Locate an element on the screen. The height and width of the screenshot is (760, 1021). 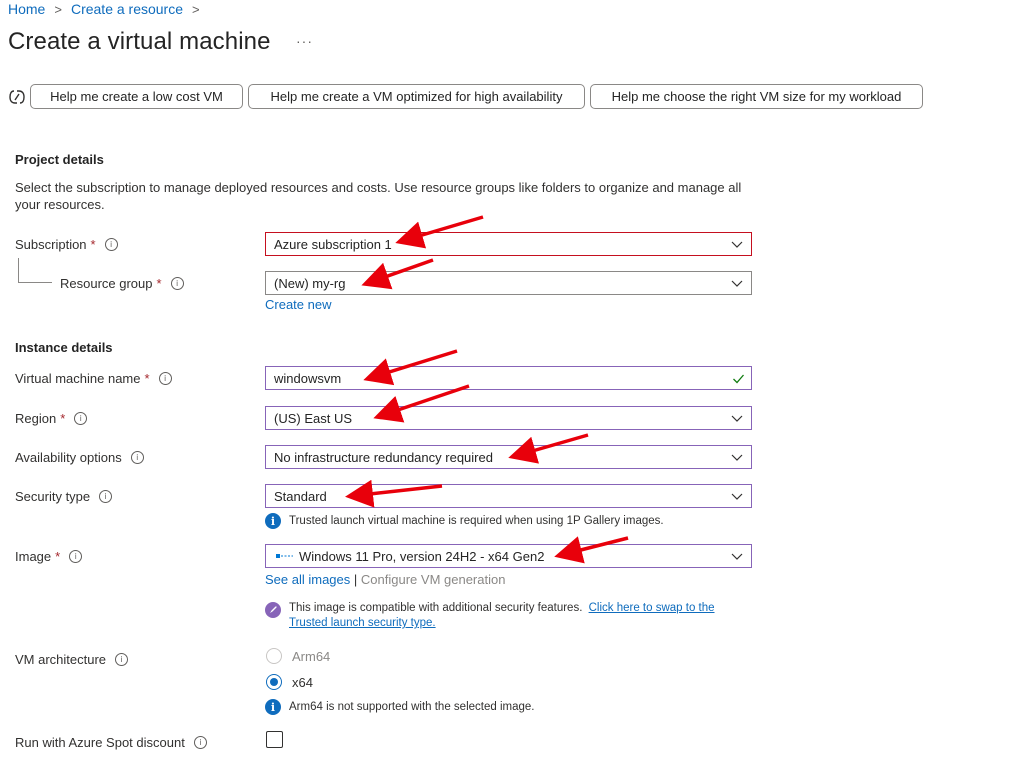
subscription-label: Subscription * i is located at coordinates (66, 244).